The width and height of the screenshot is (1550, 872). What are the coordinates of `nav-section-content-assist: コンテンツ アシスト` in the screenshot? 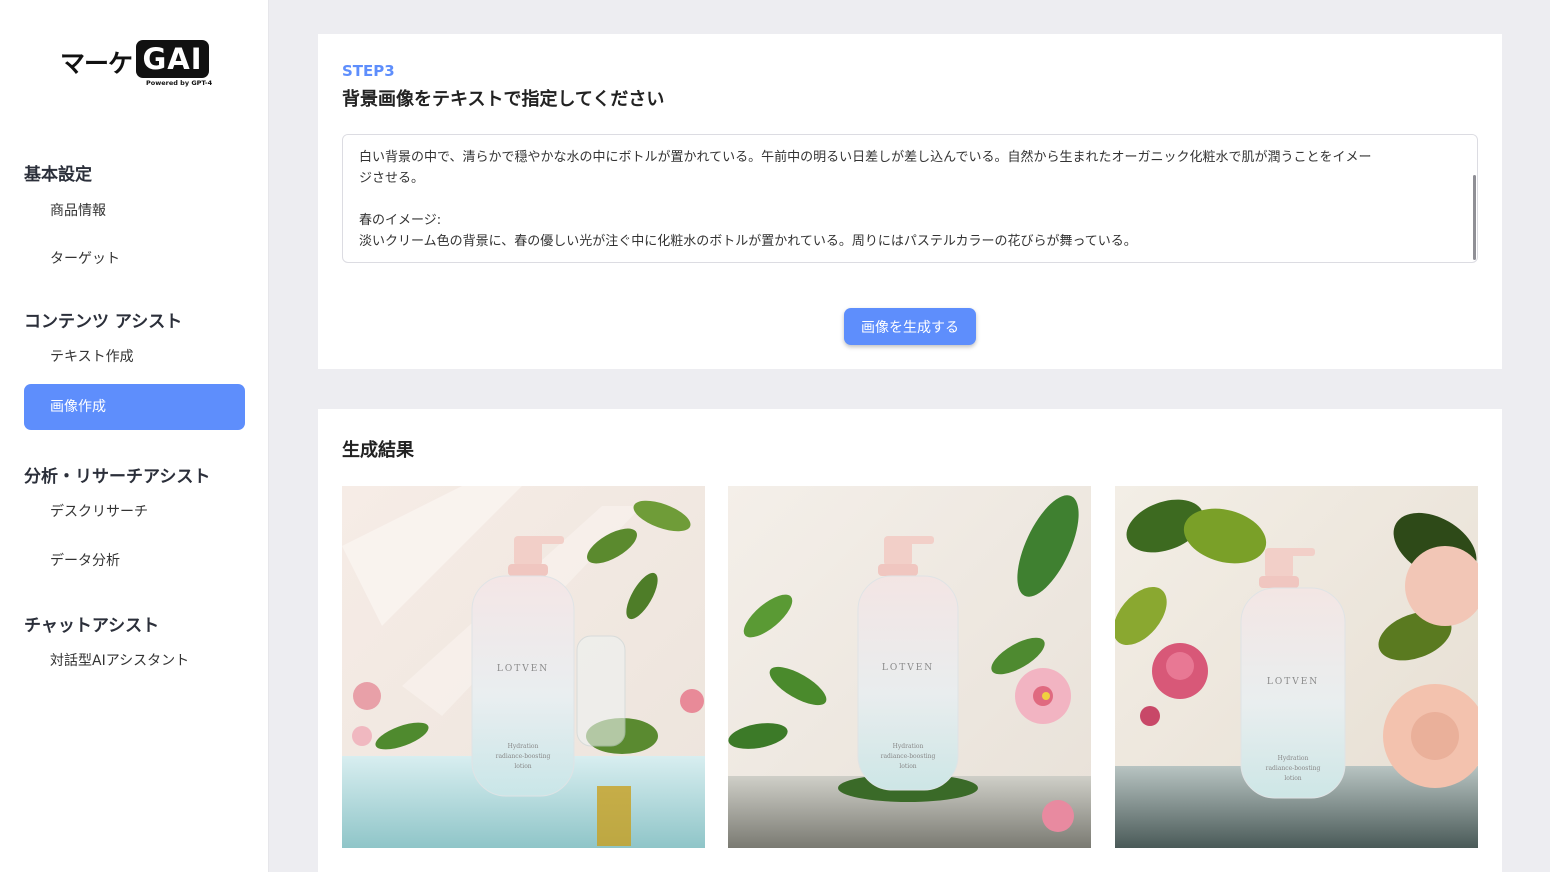 It's located at (103, 322).